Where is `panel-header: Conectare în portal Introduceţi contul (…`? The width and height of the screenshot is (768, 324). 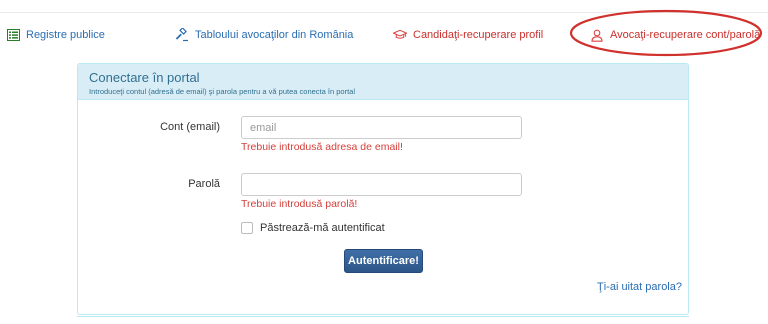
panel-header: Conectare în portal Introduceţi contul (… is located at coordinates (383, 82).